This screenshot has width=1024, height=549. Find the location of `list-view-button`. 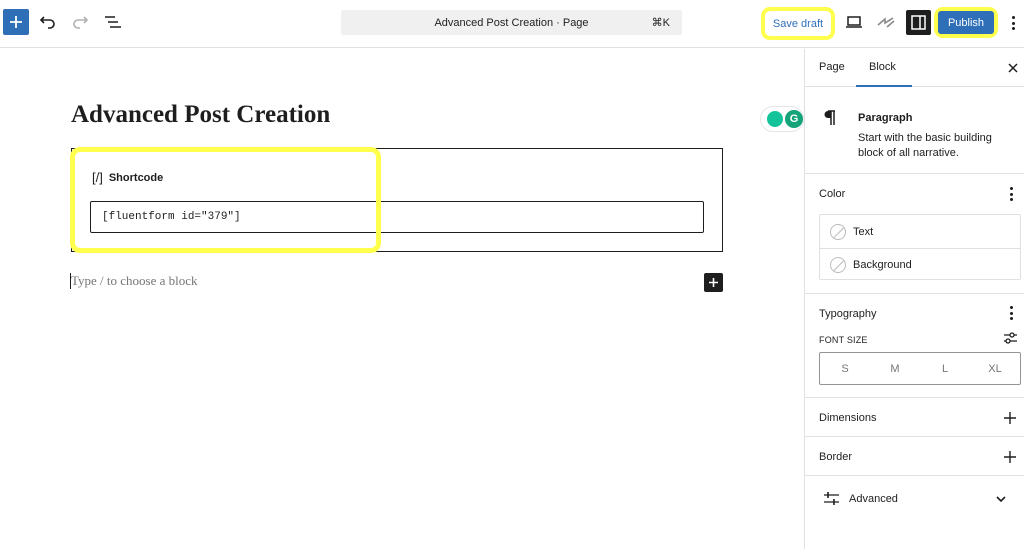

list-view-button is located at coordinates (113, 22).